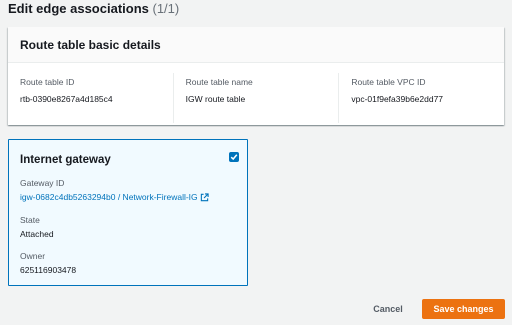 The width and height of the screenshot is (512, 325). What do you see at coordinates (78, 8) in the screenshot?
I see `page-title-text: Edit edge associations` at bounding box center [78, 8].